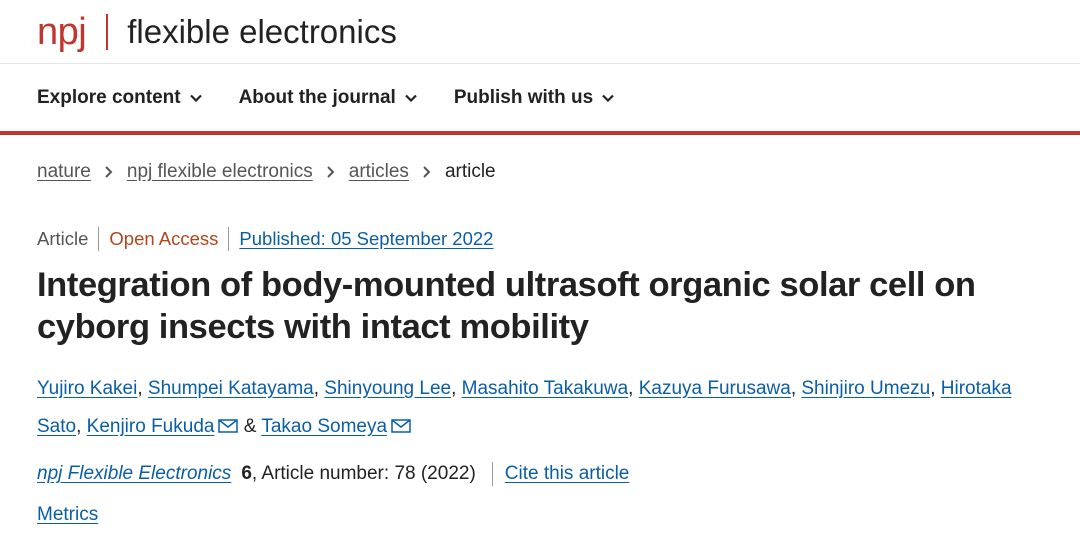 Image resolution: width=1080 pixels, height=555 pixels. I want to click on author-link: Shumpei Katayama, so click(231, 388).